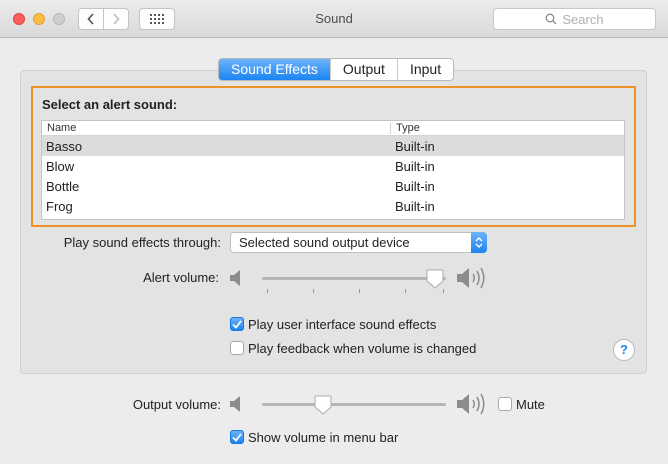 The height and width of the screenshot is (464, 668). Describe the element at coordinates (333, 206) in the screenshot. I see `list-row: Frog Built-in` at that location.